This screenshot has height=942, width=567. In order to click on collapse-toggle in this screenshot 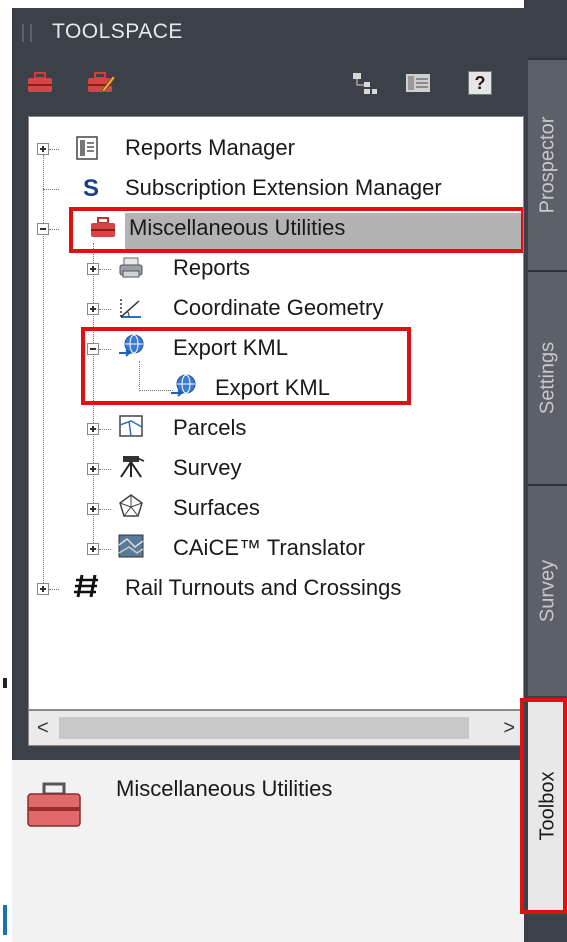, I will do `click(43, 229)`.